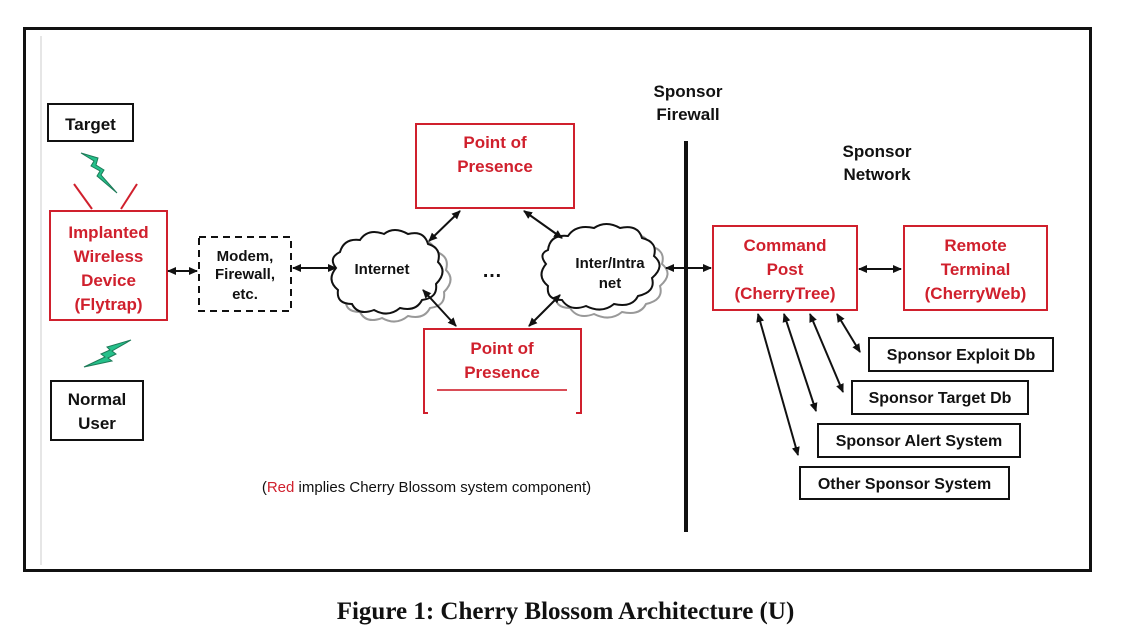 This screenshot has height=636, width=1131. What do you see at coordinates (245, 294) in the screenshot?
I see `modem-label-3: etc.` at bounding box center [245, 294].